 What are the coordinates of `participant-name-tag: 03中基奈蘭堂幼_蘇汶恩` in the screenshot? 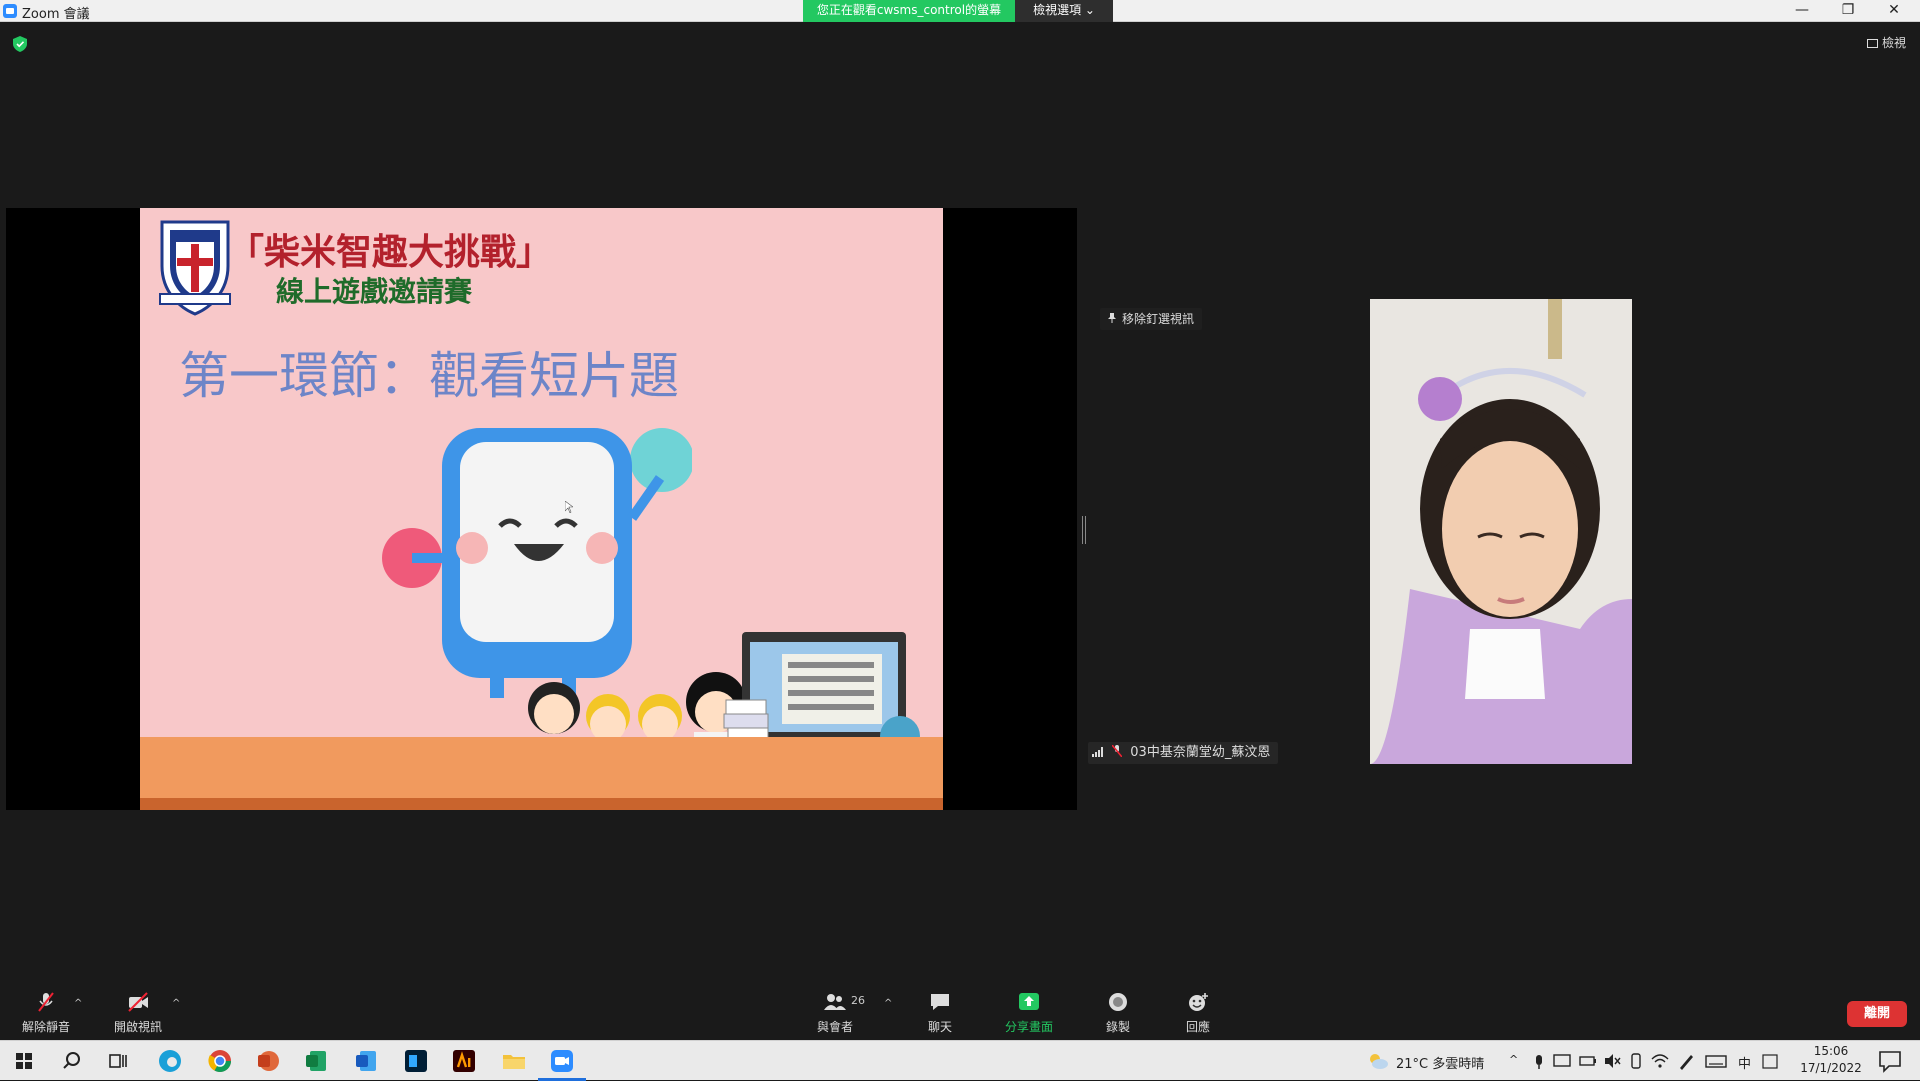 It's located at (1183, 753).